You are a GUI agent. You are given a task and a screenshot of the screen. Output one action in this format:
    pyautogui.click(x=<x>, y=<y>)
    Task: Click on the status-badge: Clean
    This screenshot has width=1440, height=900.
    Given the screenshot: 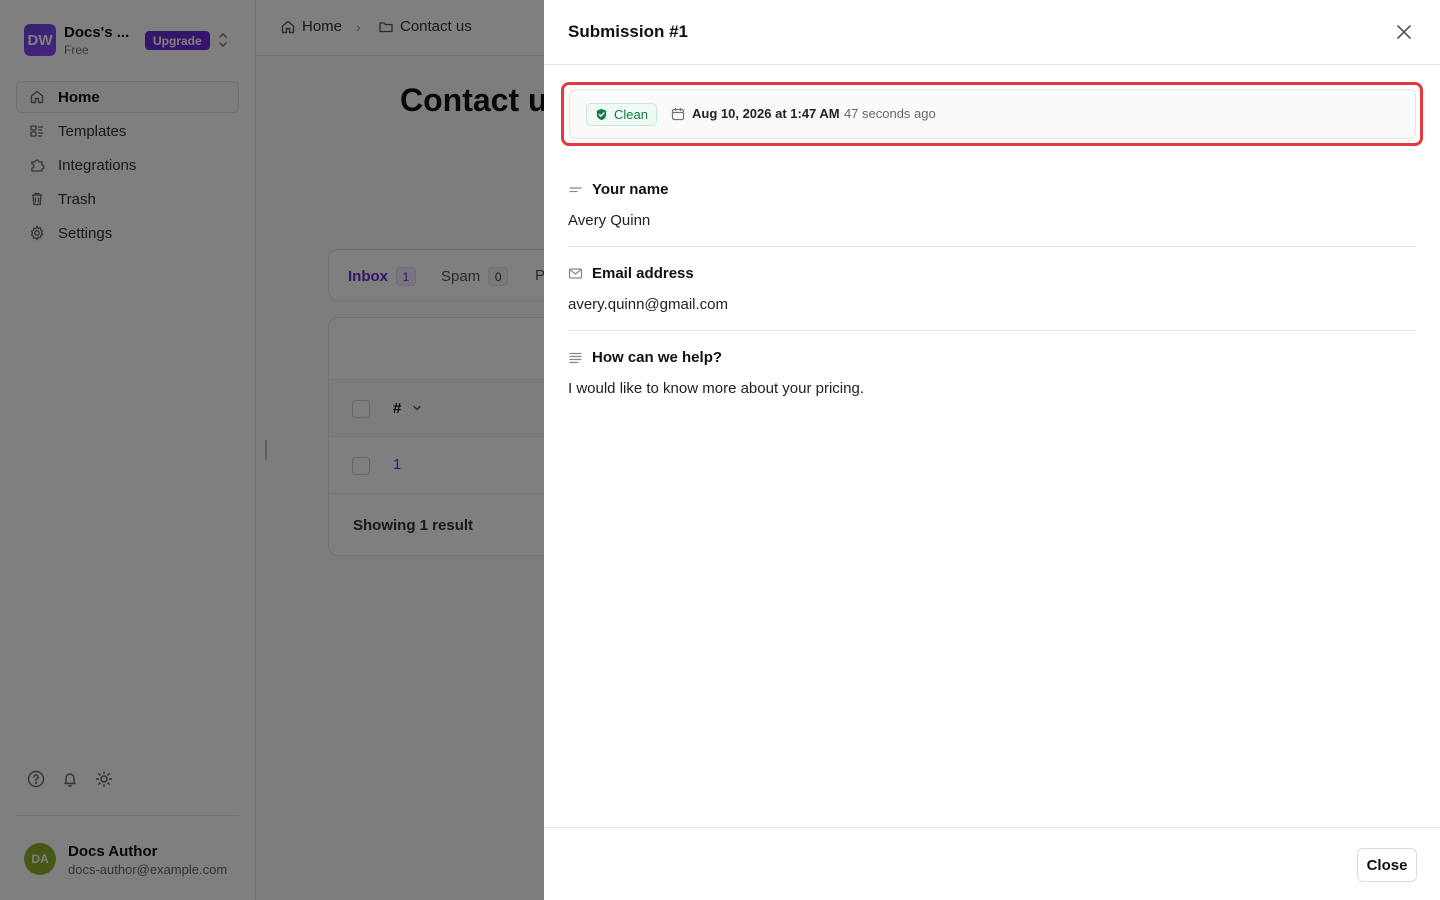 What is the action you would take?
    pyautogui.click(x=621, y=114)
    